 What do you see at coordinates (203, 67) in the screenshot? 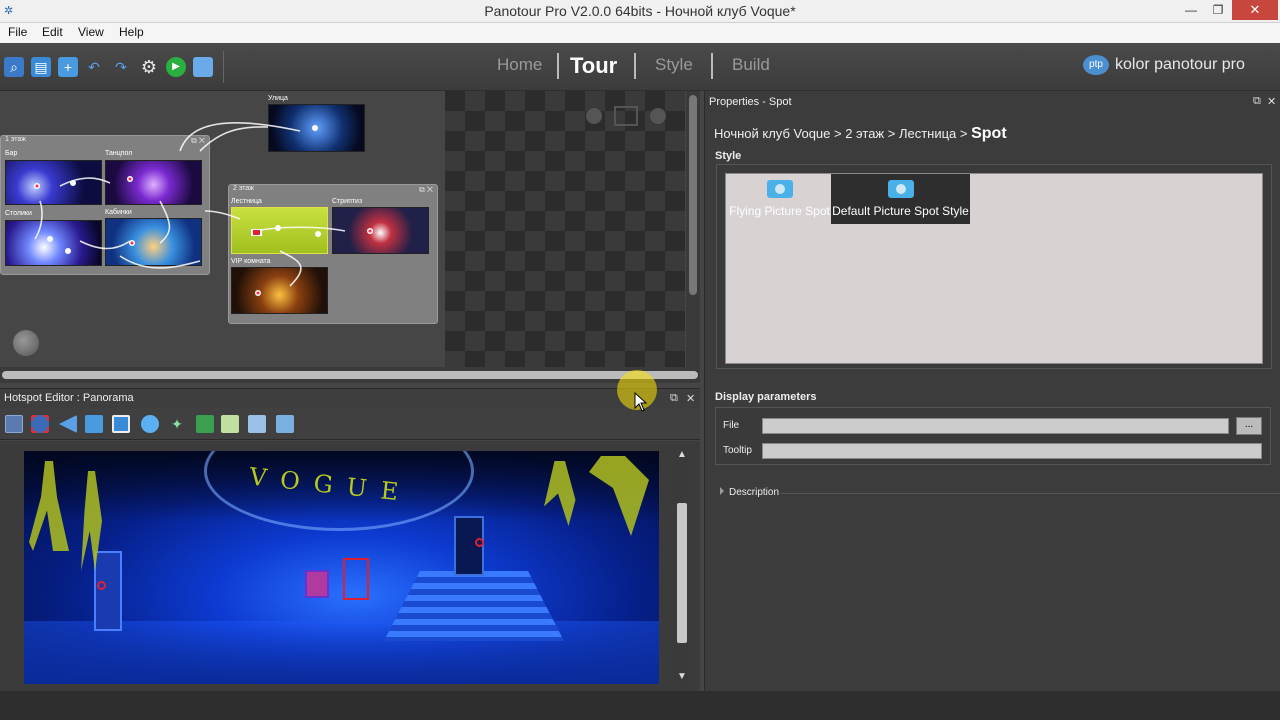
I see `folder-icon` at bounding box center [203, 67].